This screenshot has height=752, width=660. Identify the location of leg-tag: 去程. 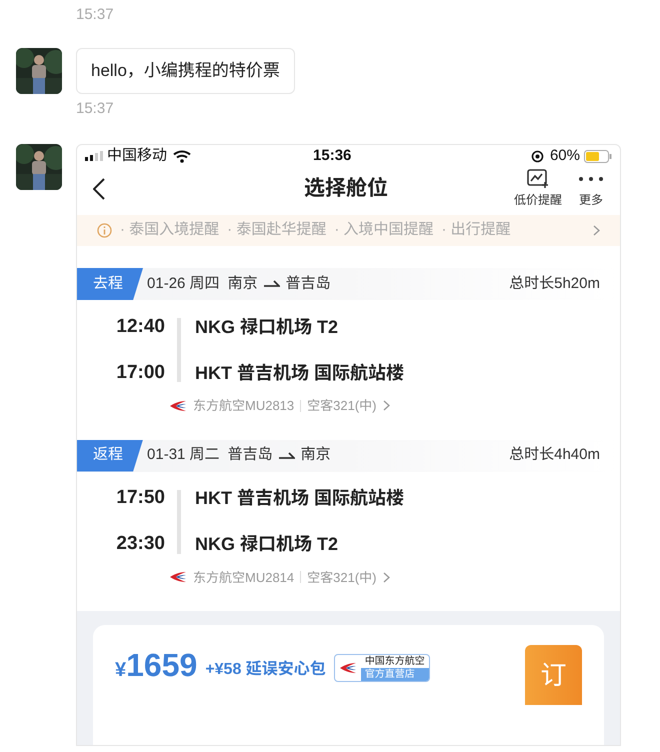
(110, 284).